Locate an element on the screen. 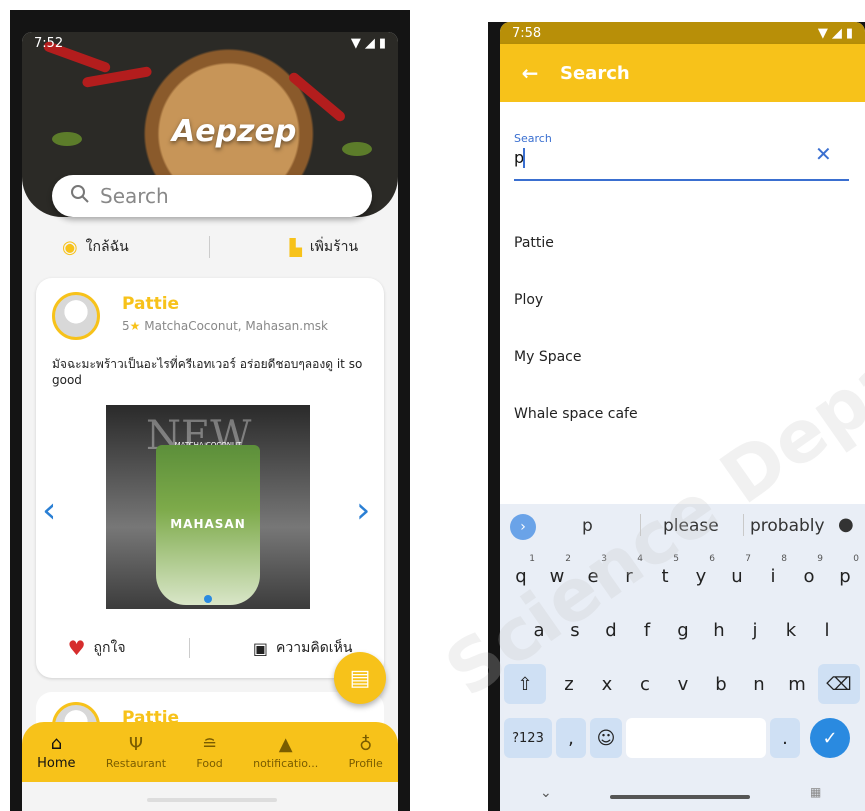 The image size is (865, 811). search-result-item: Ploy is located at coordinates (528, 300).